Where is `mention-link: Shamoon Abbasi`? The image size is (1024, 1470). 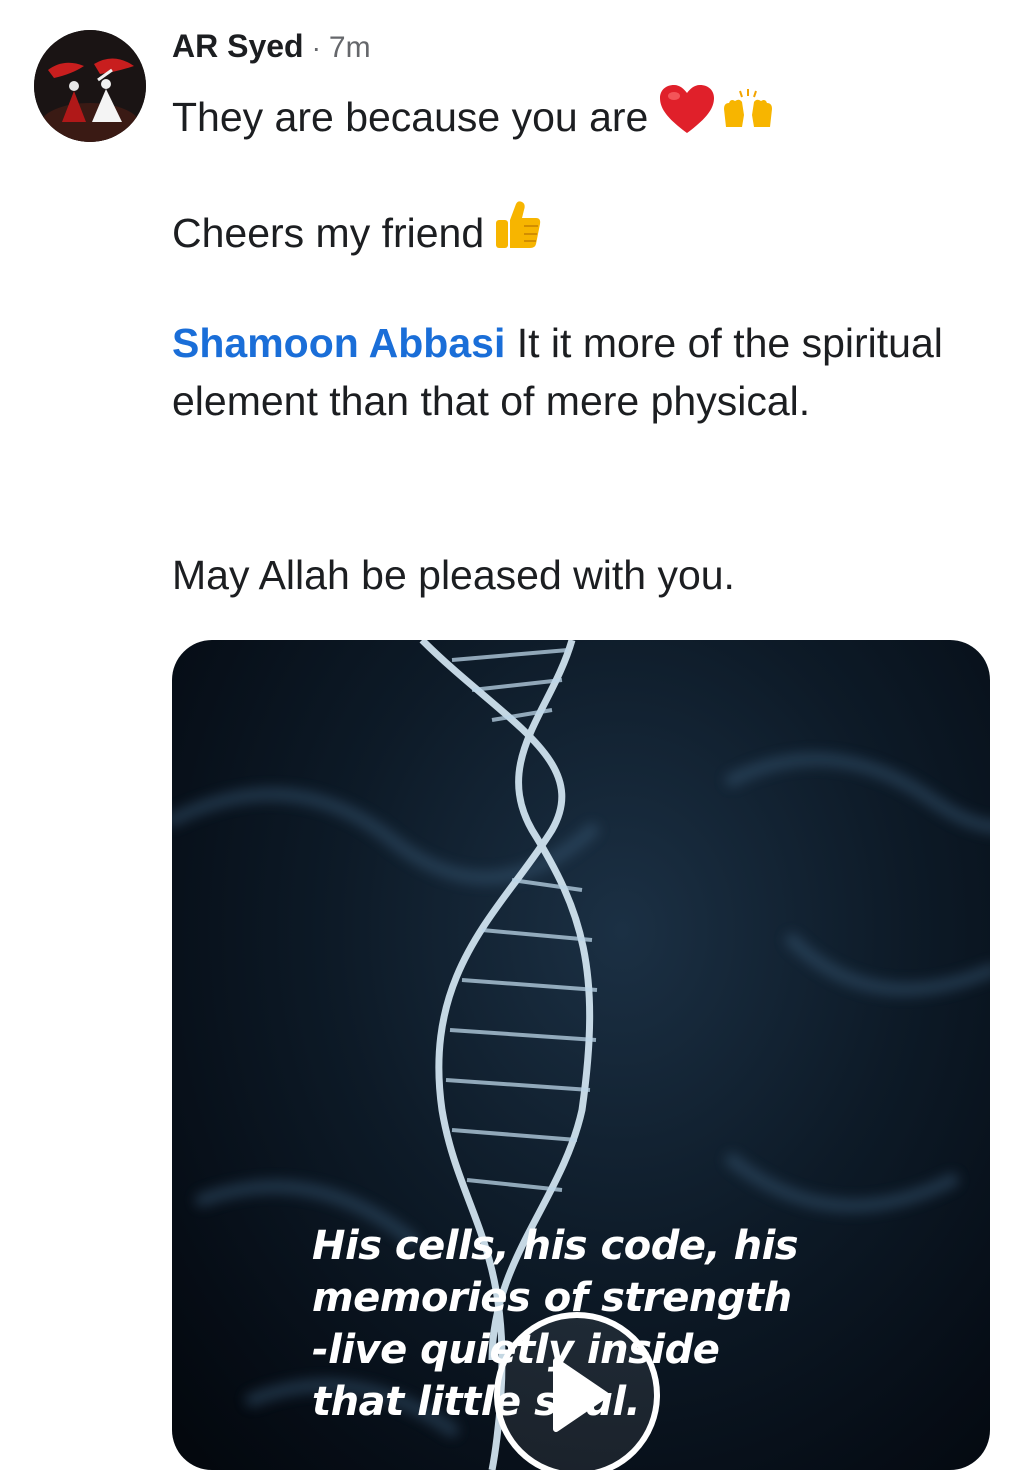 mention-link: Shamoon Abbasi is located at coordinates (338, 343).